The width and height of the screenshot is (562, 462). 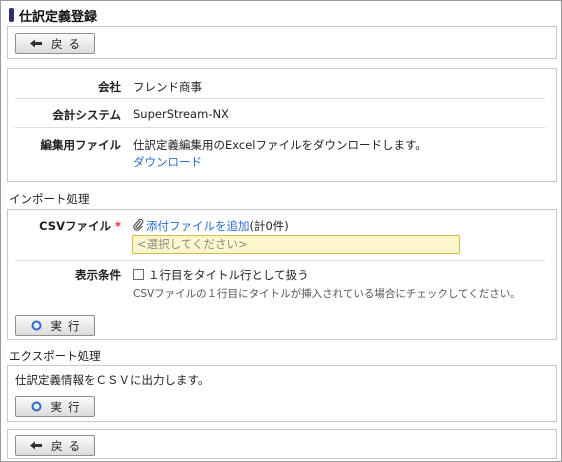 I want to click on system-value: SuperStream-NX, so click(x=181, y=114).